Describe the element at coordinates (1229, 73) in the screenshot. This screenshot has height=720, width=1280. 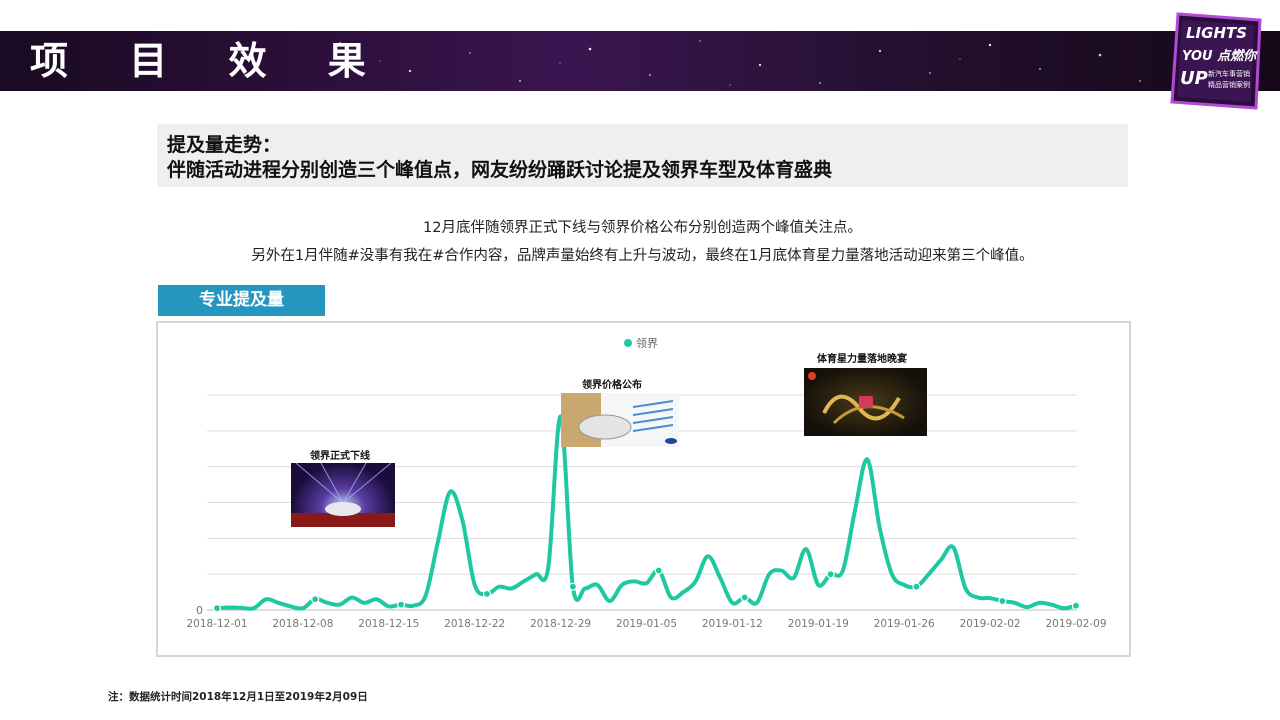
I see `logo-text-4: 新汽车事营销` at that location.